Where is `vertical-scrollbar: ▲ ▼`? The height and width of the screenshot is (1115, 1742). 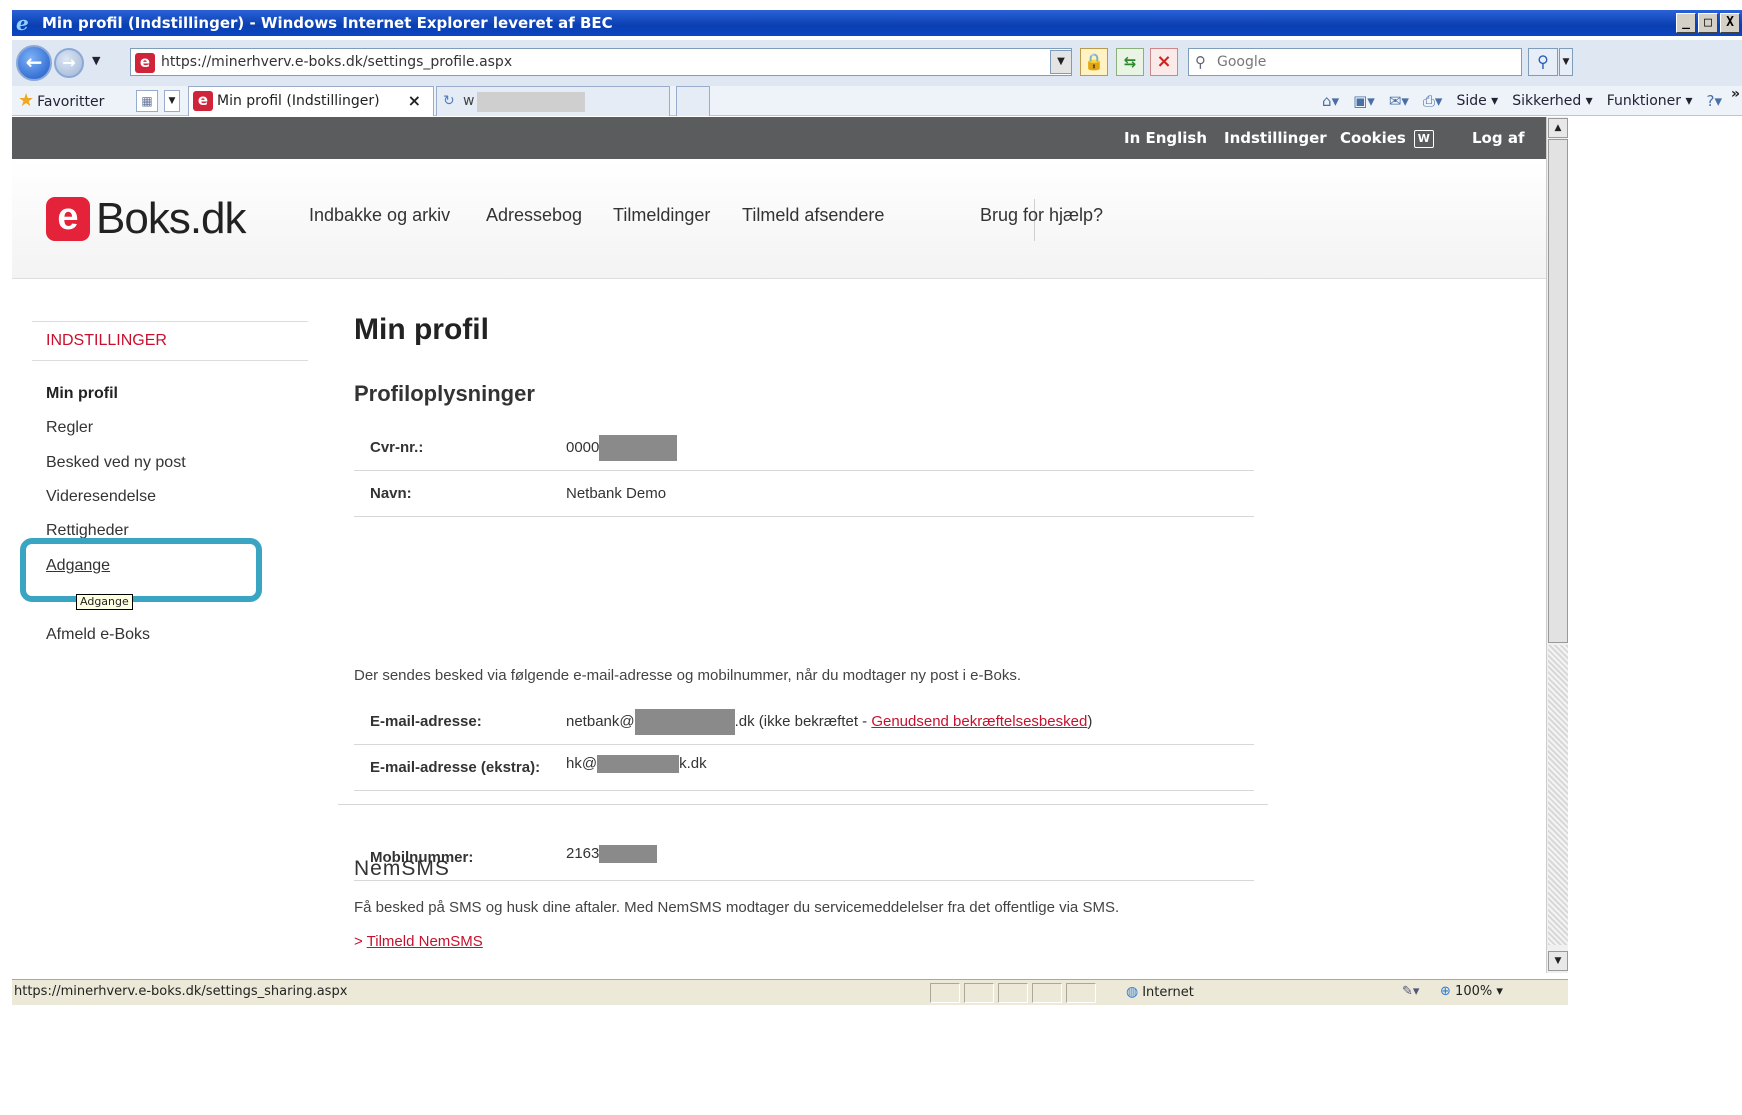
vertical-scrollbar: ▲ ▼ is located at coordinates (1557, 545).